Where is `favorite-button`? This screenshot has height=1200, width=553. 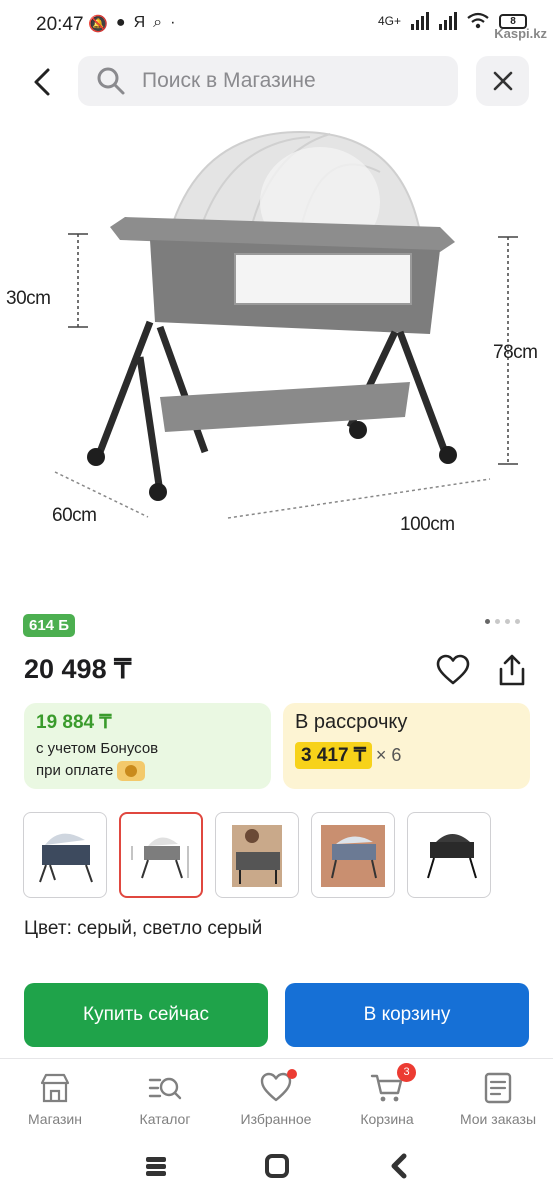 favorite-button is located at coordinates (453, 671).